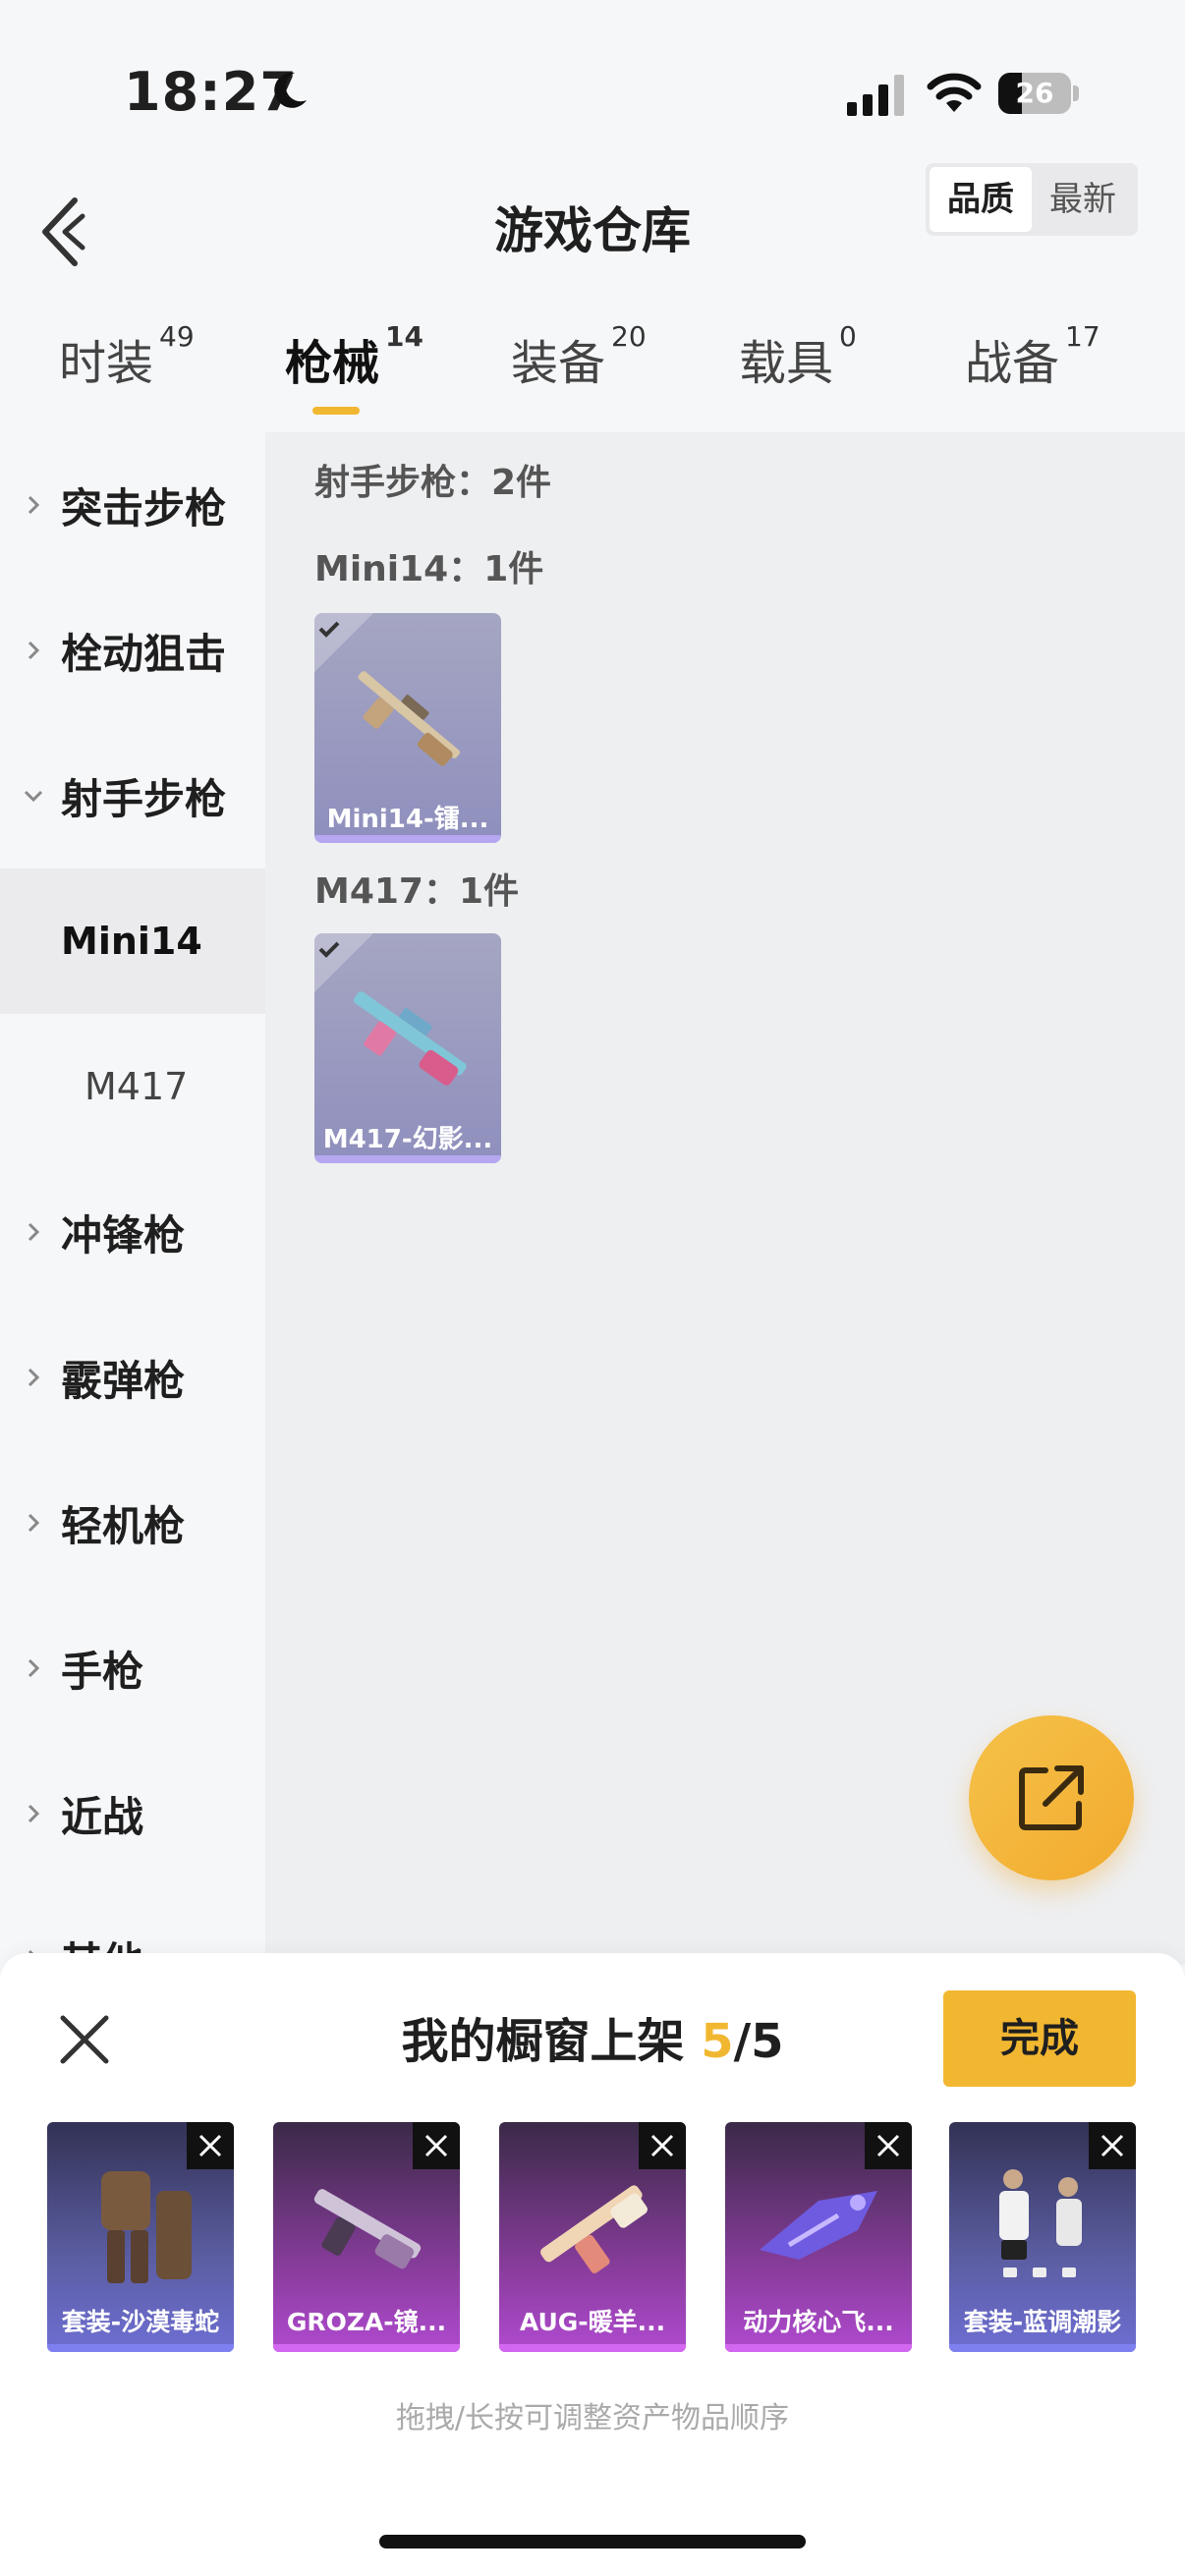 This screenshot has width=1185, height=2576. Describe the element at coordinates (103, 1816) in the screenshot. I see `sidebar-item-label: 近战` at that location.